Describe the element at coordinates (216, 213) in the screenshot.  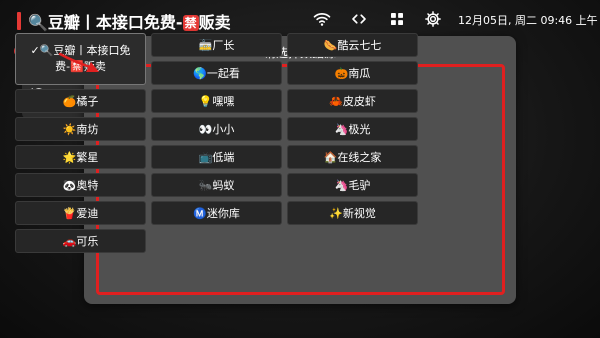
I see `source-option: Ⓜ️迷你库` at that location.